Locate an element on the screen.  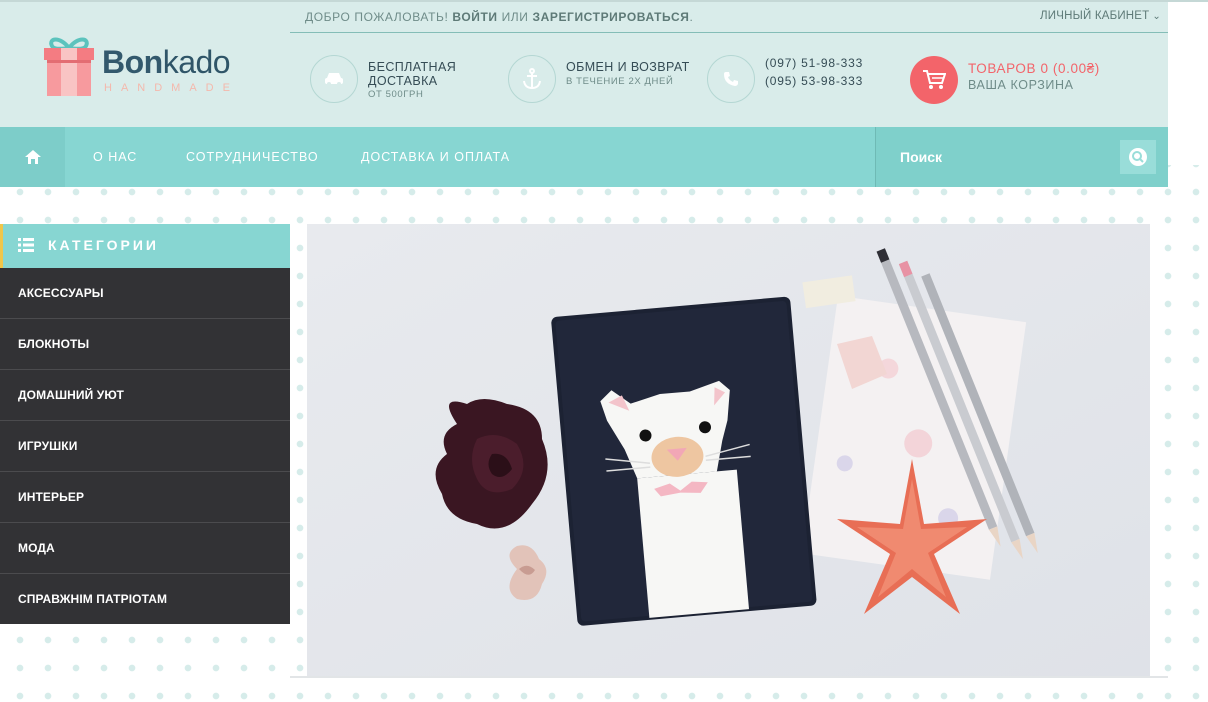
account-label: Личный кабинет is located at coordinates (1095, 16).